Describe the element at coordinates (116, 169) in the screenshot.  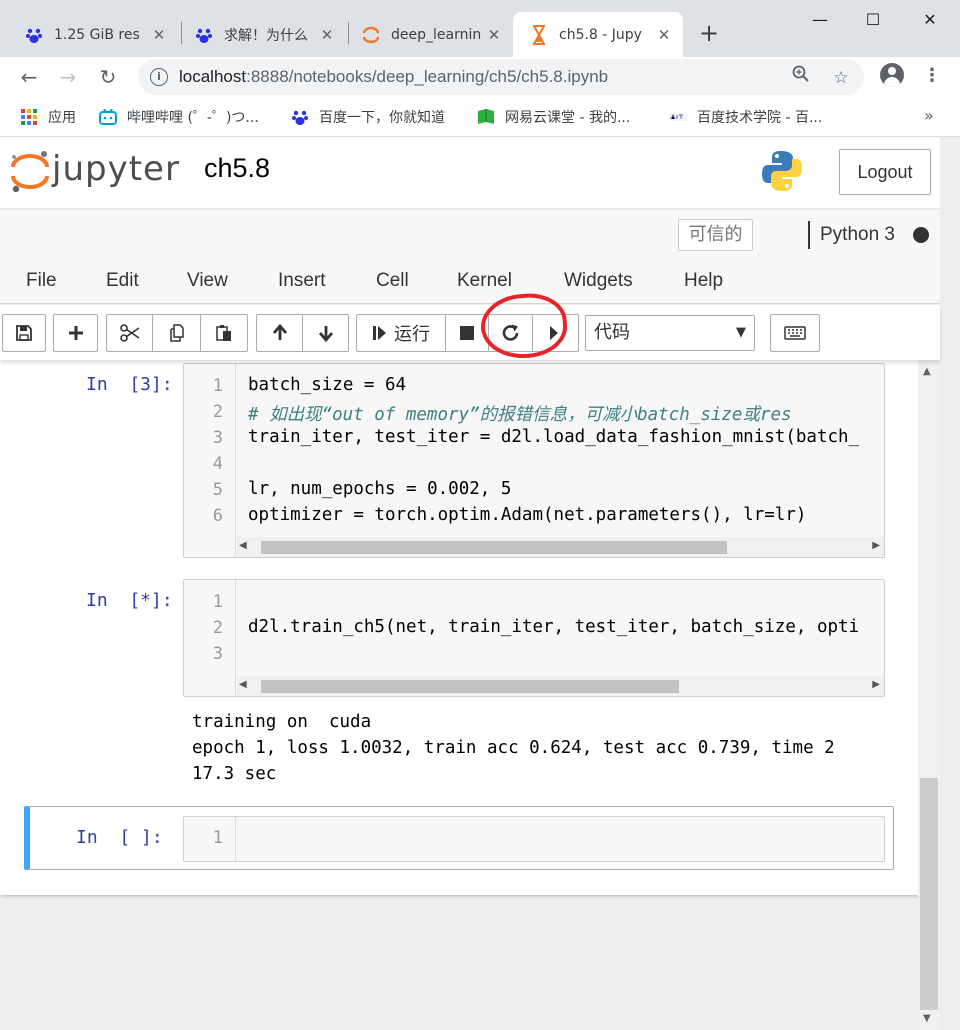
I see `jupyter-logo-text: jupyter` at that location.